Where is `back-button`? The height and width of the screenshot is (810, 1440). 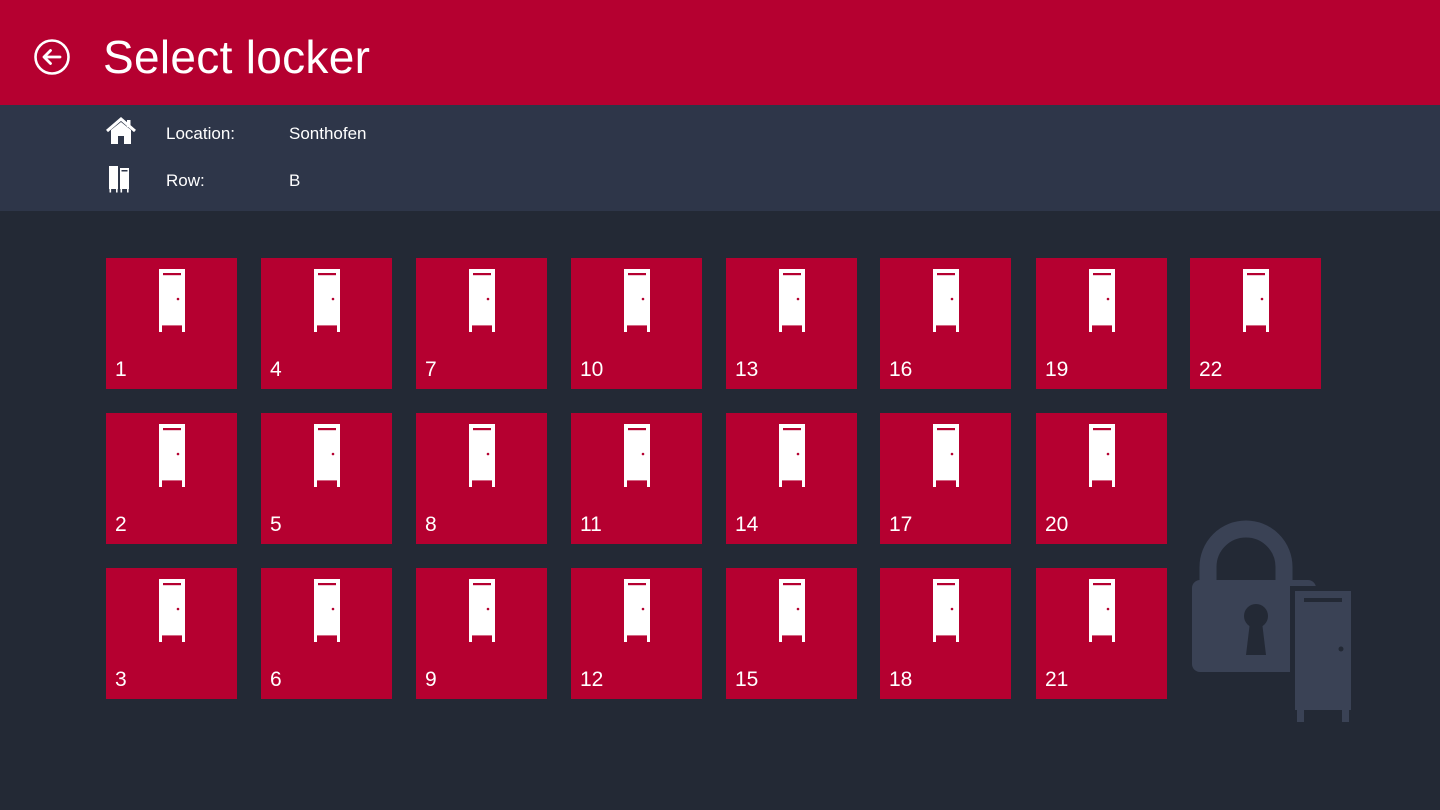
back-button is located at coordinates (52, 57).